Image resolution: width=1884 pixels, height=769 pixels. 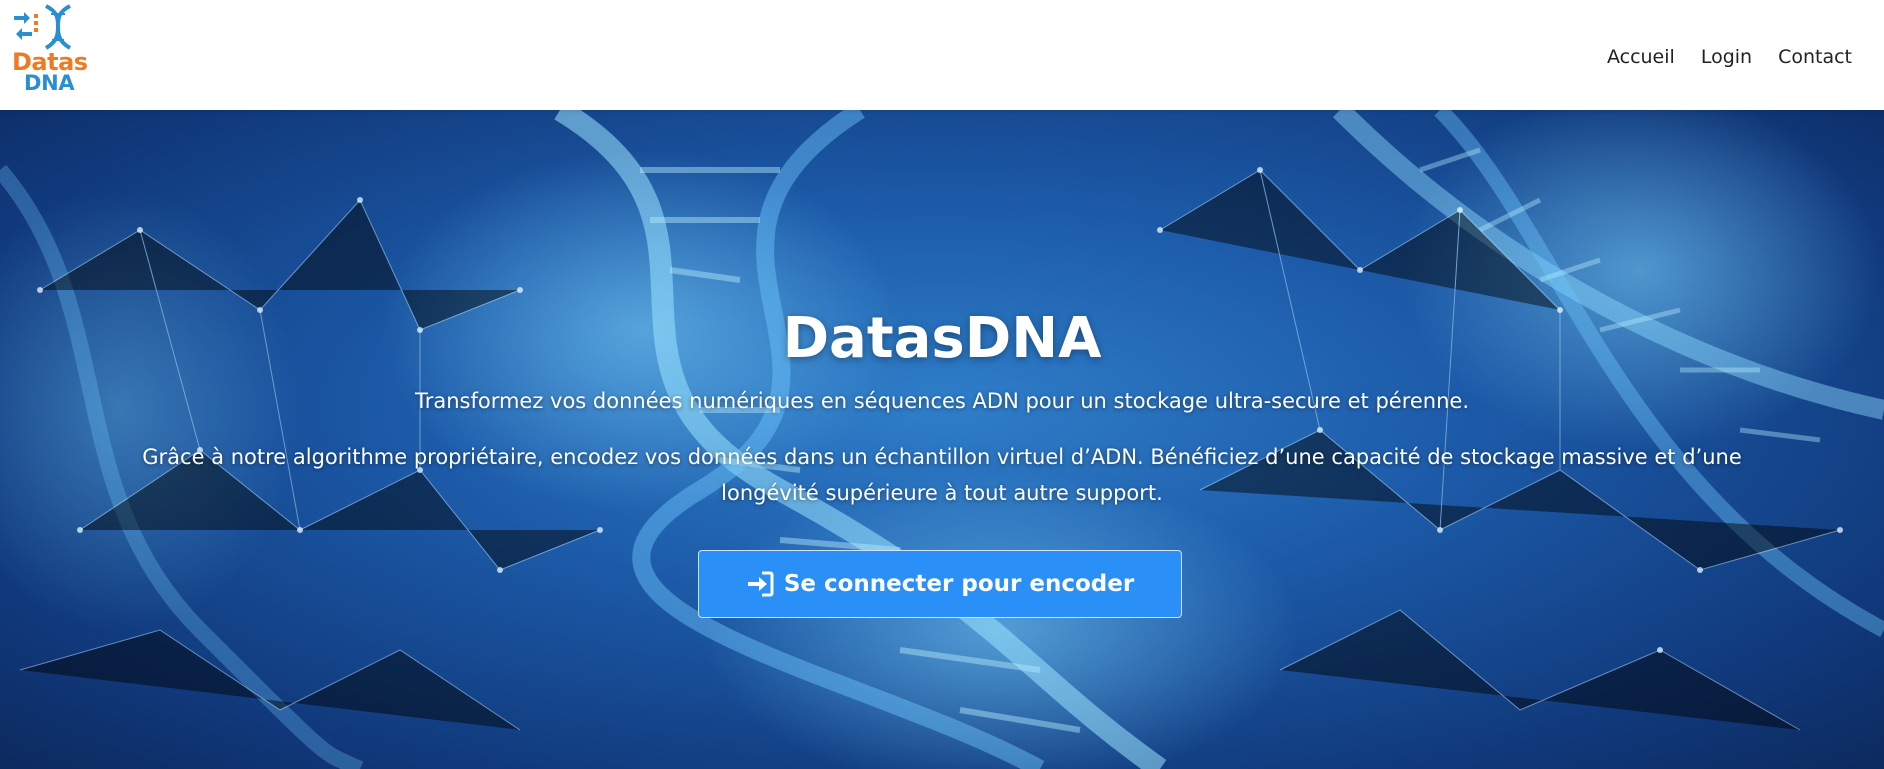 What do you see at coordinates (43, 27) in the screenshot?
I see `dna-logo-icon` at bounding box center [43, 27].